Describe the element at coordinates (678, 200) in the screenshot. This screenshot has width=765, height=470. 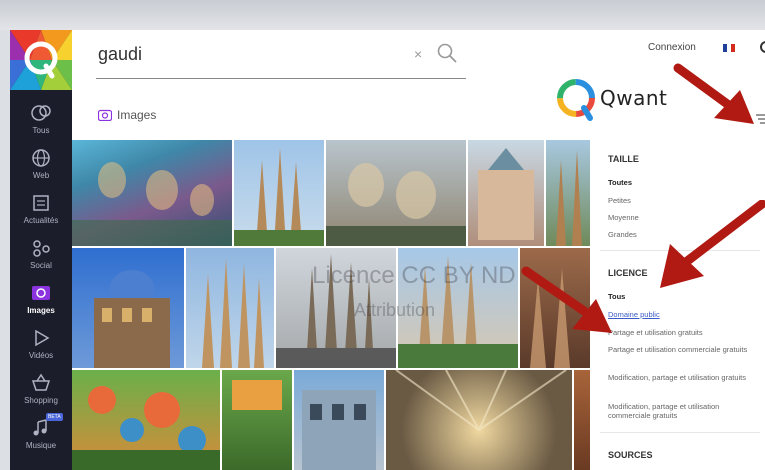
I see `size-option-small: Petites` at that location.